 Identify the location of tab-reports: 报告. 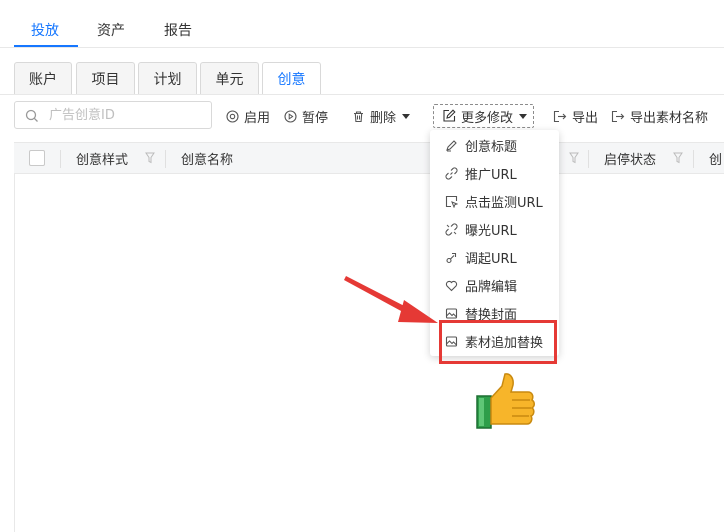
(178, 30).